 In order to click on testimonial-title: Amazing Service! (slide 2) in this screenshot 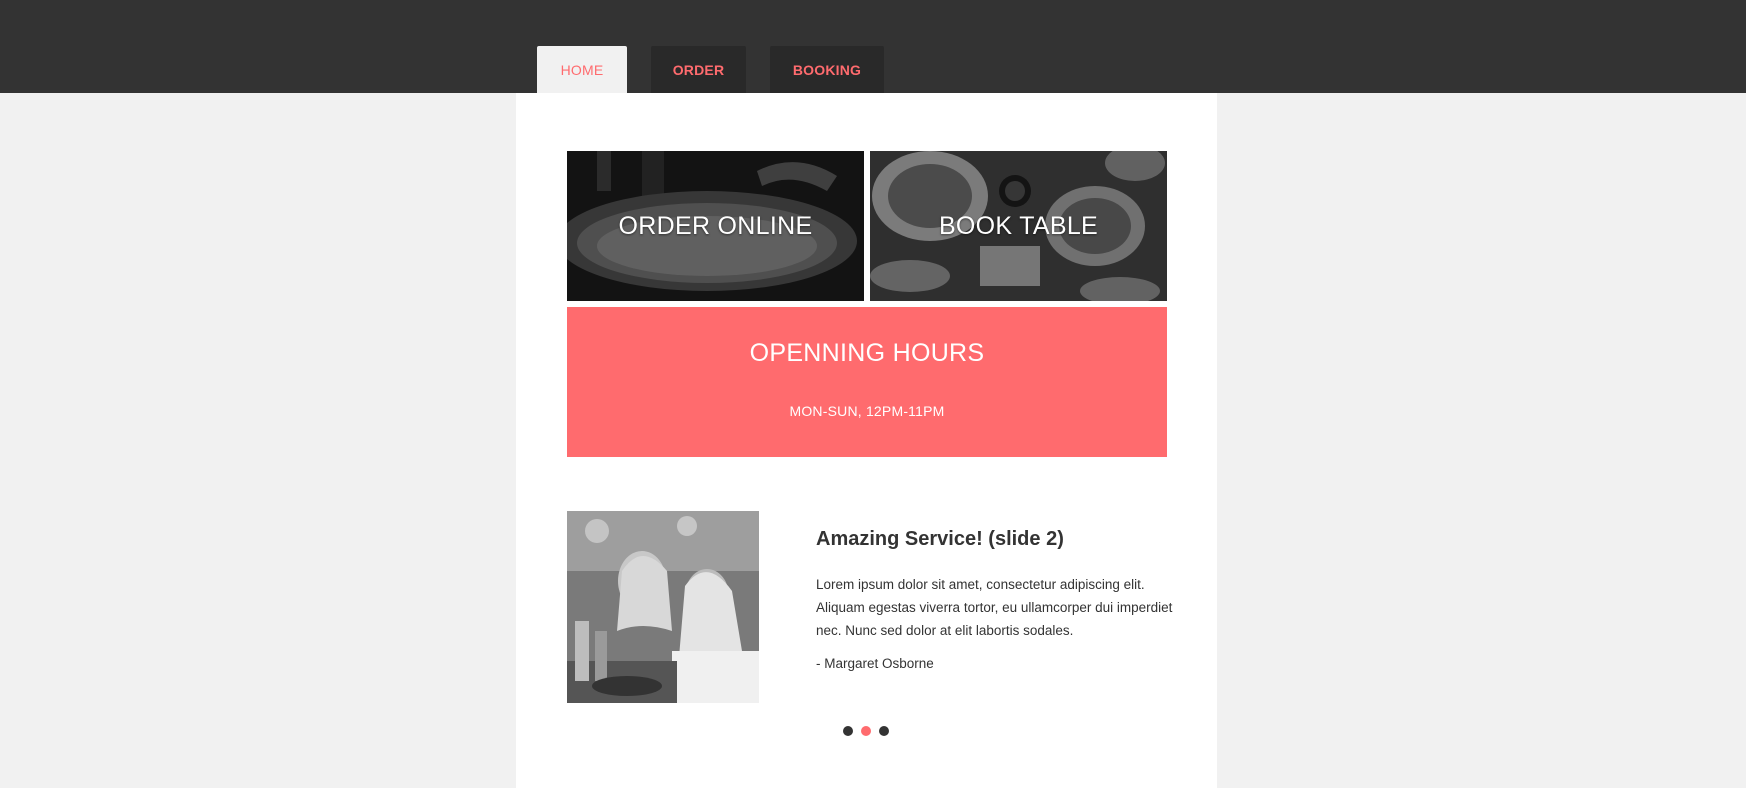, I will do `click(940, 539)`.